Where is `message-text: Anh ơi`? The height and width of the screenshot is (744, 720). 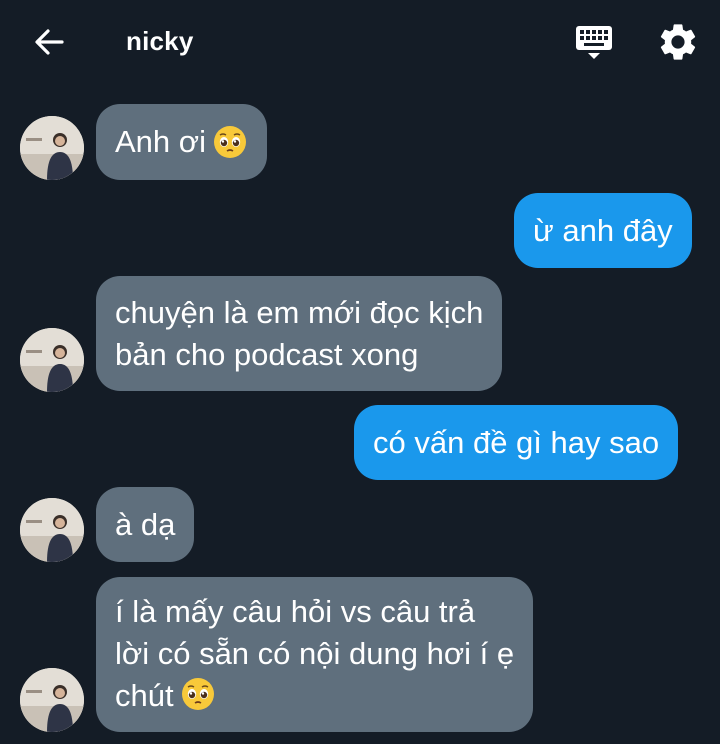
message-text: Anh ơi is located at coordinates (160, 141).